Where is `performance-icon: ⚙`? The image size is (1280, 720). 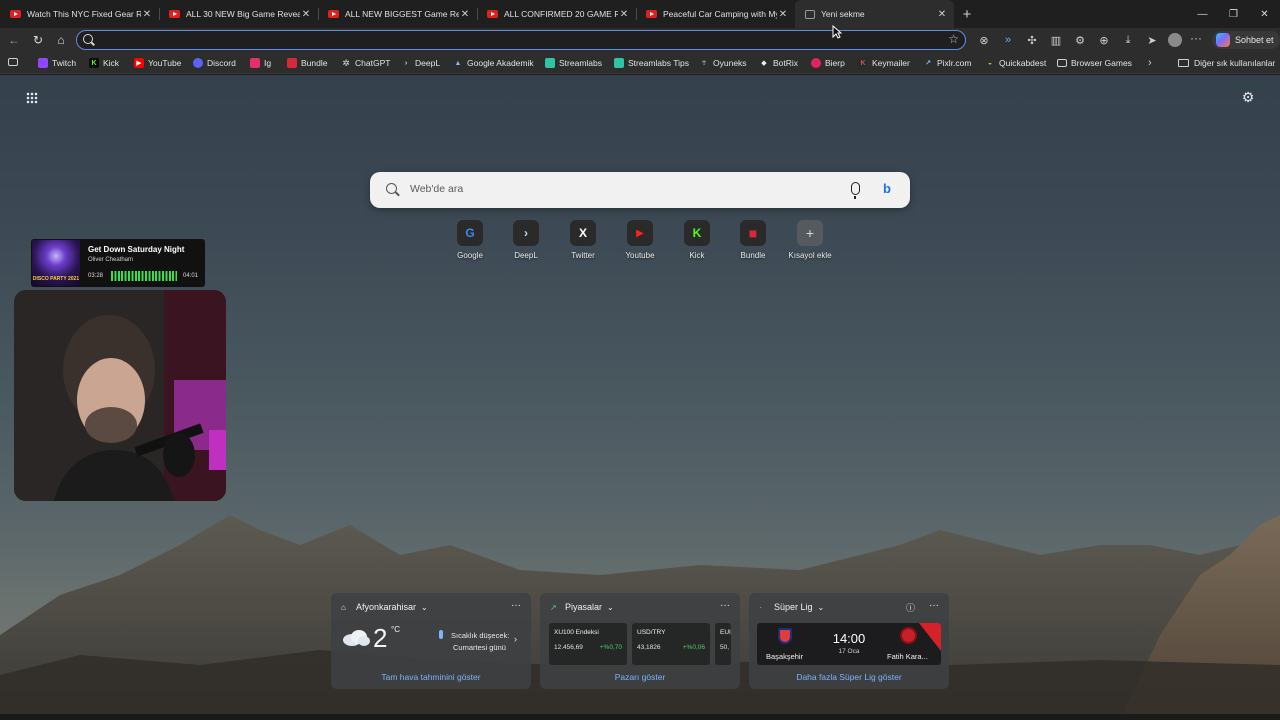
performance-icon: ⚙ is located at coordinates (1080, 40).